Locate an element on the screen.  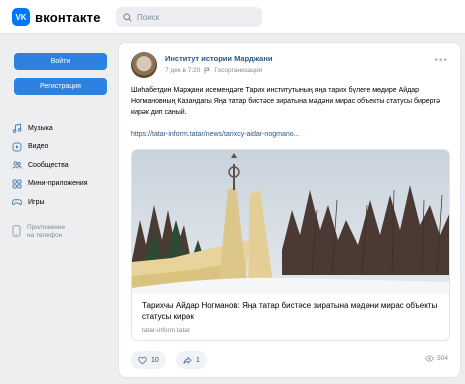
phone-icon is located at coordinates (16, 230).